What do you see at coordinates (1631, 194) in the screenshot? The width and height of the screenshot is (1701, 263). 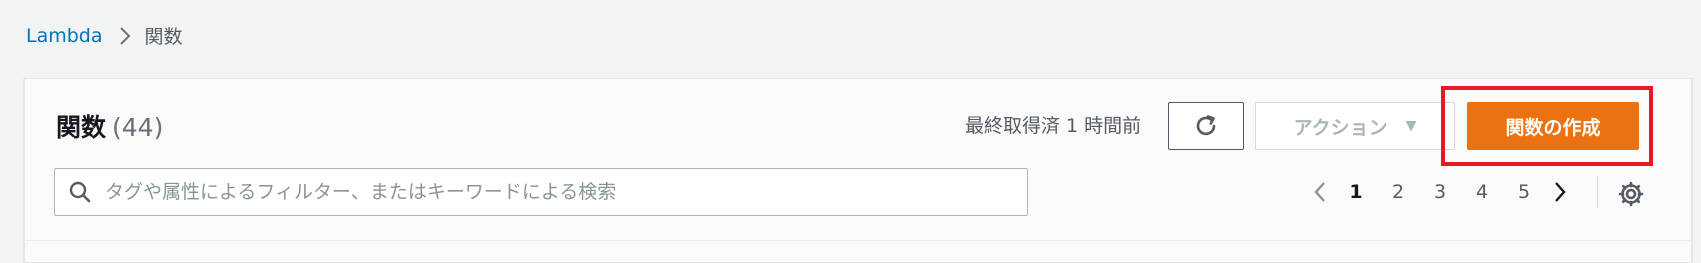 I see `gear-icon` at bounding box center [1631, 194].